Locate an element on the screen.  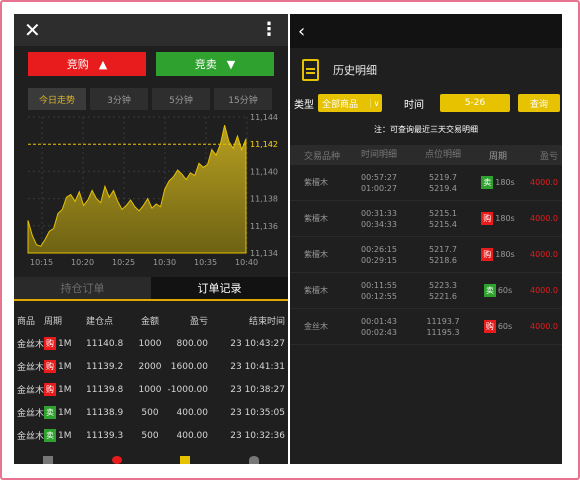
tab-5min: 5分钟 is located at coordinates (181, 99).